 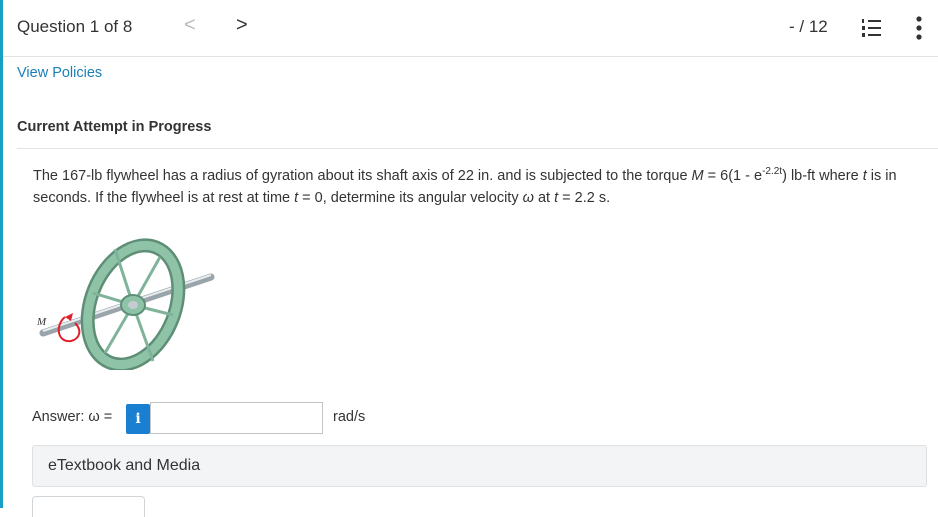 I want to click on etextbook-media-label: eTextbook and Media, so click(x=124, y=465).